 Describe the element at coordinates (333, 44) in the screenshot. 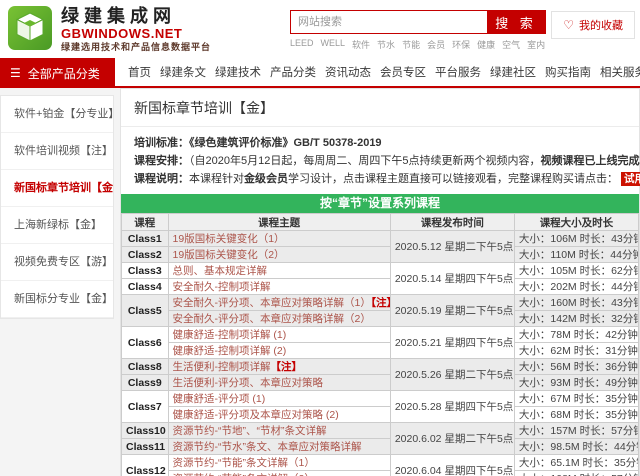

I see `hot-keyword-link: WELL` at that location.